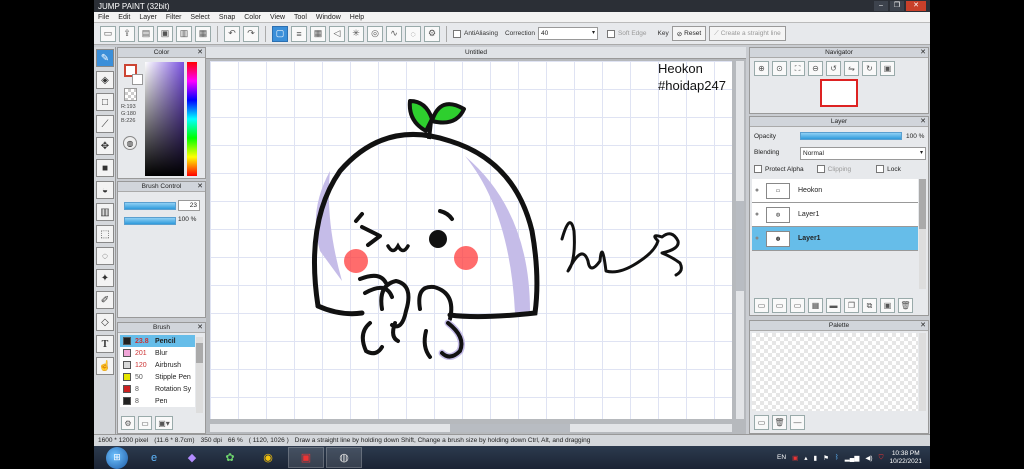 The width and height of the screenshot is (1024, 469). I want to click on blending-select: Normal, so click(863, 153).